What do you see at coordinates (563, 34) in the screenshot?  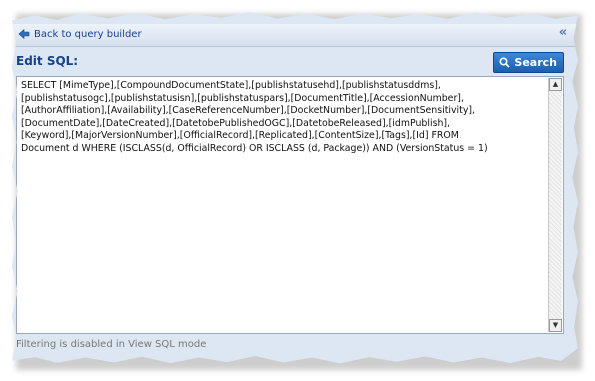 I see `collapse-panel-button: «` at bounding box center [563, 34].